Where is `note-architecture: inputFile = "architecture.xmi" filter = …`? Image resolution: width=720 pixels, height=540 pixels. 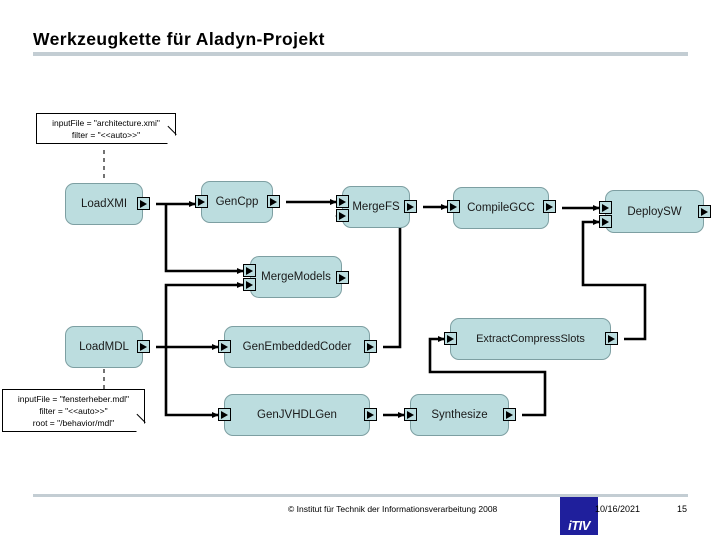 note-architecture: inputFile = "architecture.xmi" filter = … is located at coordinates (106, 128).